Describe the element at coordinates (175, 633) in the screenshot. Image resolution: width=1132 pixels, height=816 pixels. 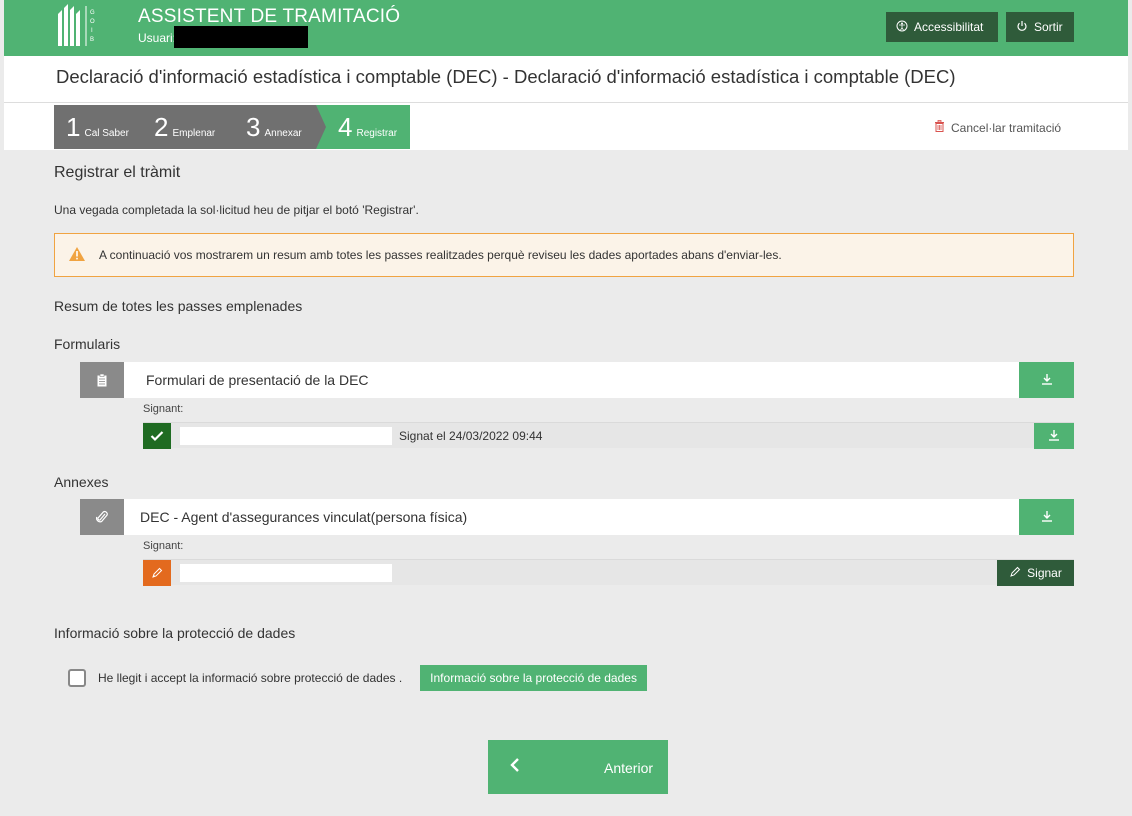
I see `privacy-title: Informació sobre la protecció de dades` at that location.